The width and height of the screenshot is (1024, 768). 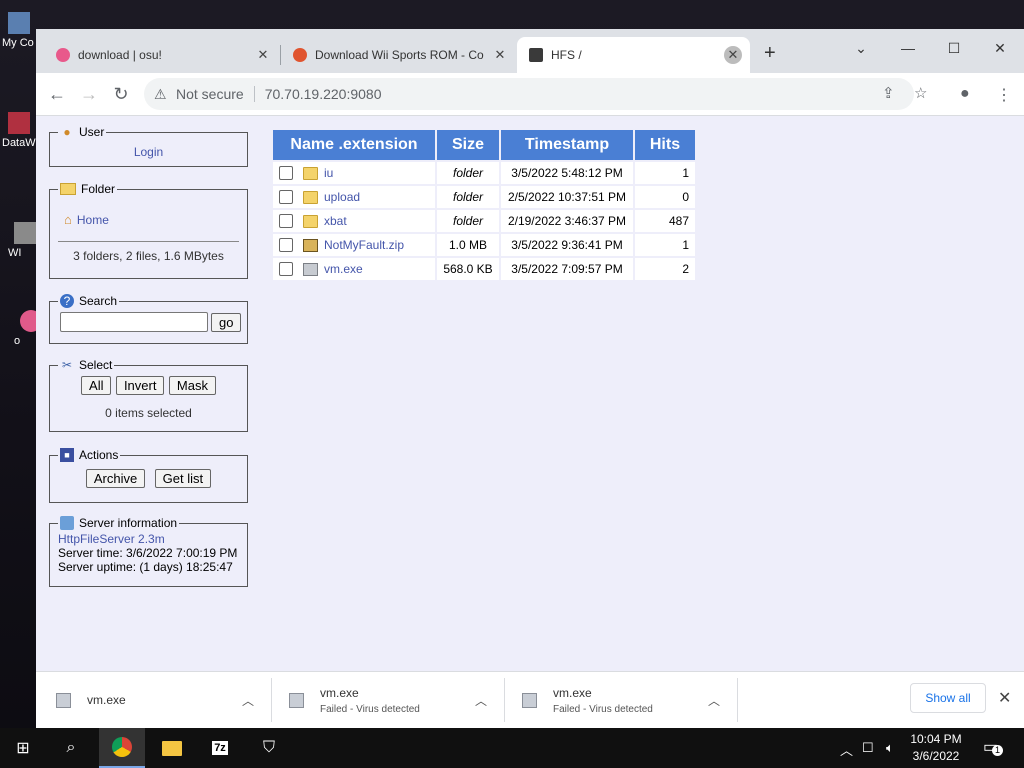 I want to click on file-link: iu, so click(x=328, y=173).